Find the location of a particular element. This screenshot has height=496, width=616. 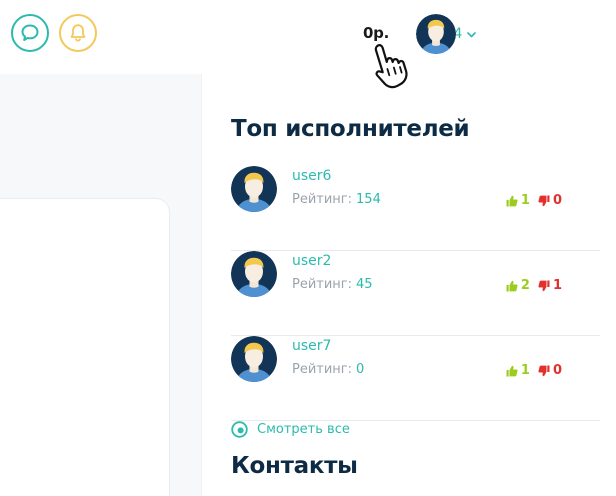

dislikes-count: 1 is located at coordinates (550, 285).